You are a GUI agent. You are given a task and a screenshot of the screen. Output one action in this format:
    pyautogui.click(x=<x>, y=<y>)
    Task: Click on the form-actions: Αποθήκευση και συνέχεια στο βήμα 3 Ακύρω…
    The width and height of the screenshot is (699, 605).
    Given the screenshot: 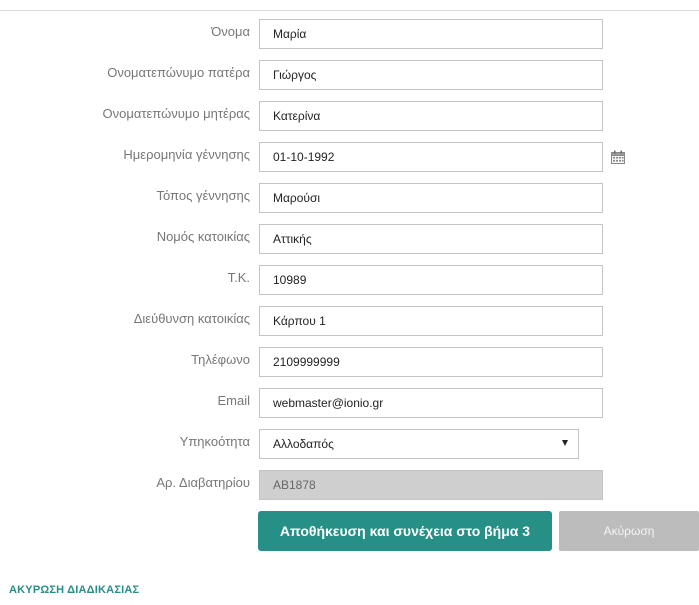 What is the action you would take?
    pyautogui.click(x=349, y=531)
    